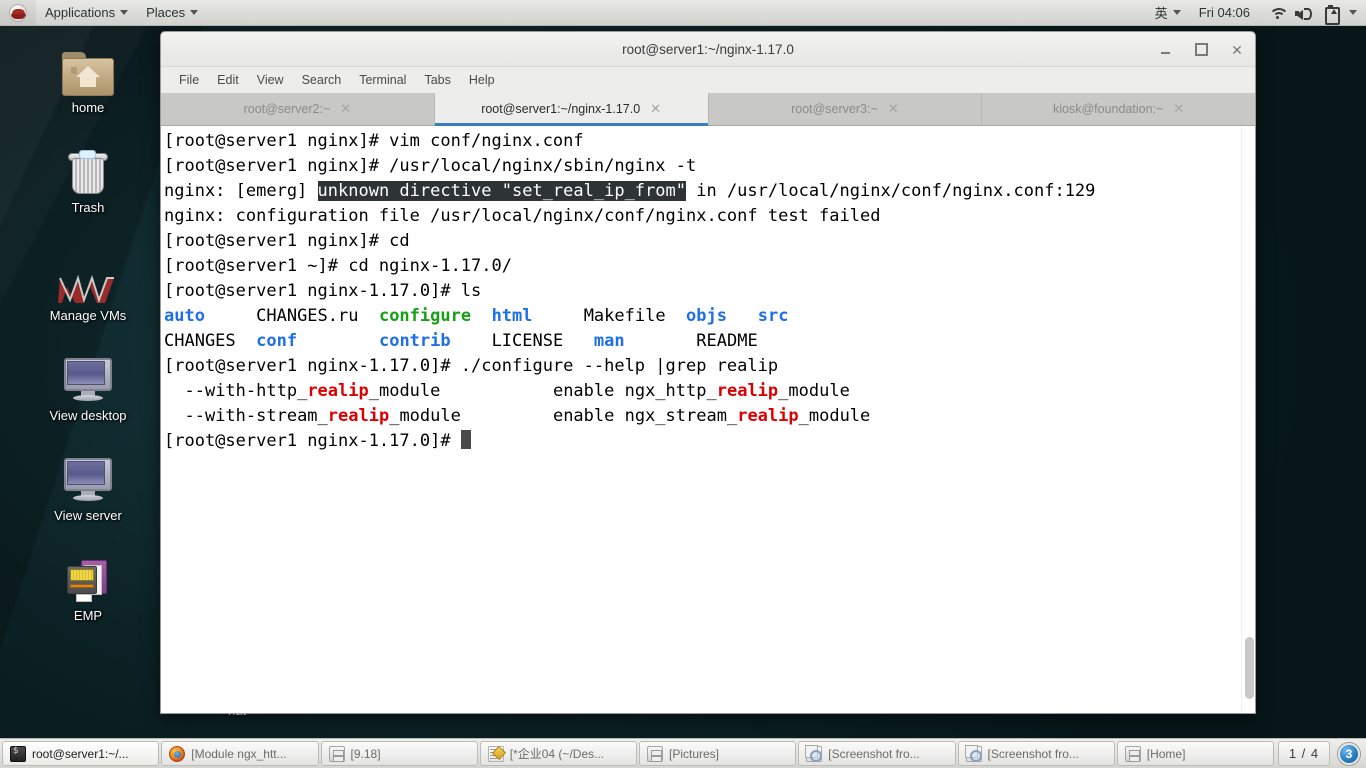  What do you see at coordinates (1248, 419) in the screenshot?
I see `terminal-scrollbar` at bounding box center [1248, 419].